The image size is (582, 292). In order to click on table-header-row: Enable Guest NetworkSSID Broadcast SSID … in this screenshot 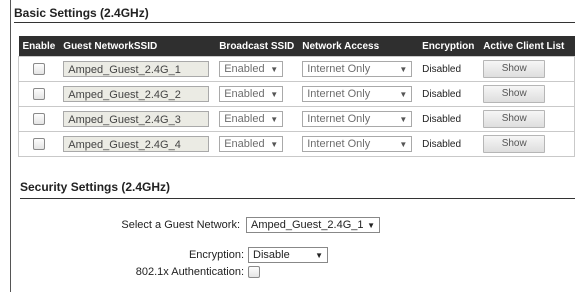, I will do `click(296, 46)`.